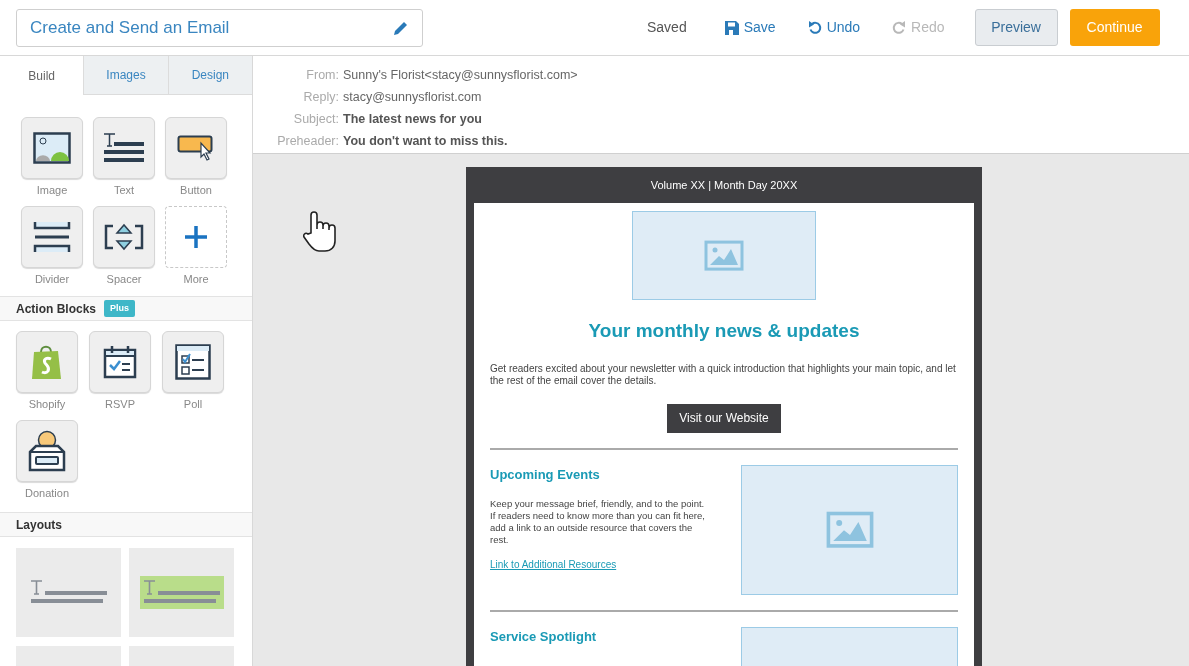 This screenshot has height=666, width=1189. Describe the element at coordinates (724, 185) in the screenshot. I see `banner-text: Volume XX | Month Day 20XX` at that location.